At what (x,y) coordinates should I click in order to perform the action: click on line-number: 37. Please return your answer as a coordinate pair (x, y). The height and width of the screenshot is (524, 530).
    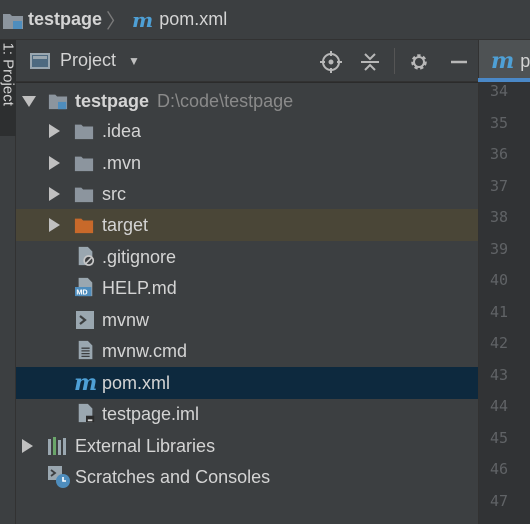
    Looking at the image, I should click on (498, 186).